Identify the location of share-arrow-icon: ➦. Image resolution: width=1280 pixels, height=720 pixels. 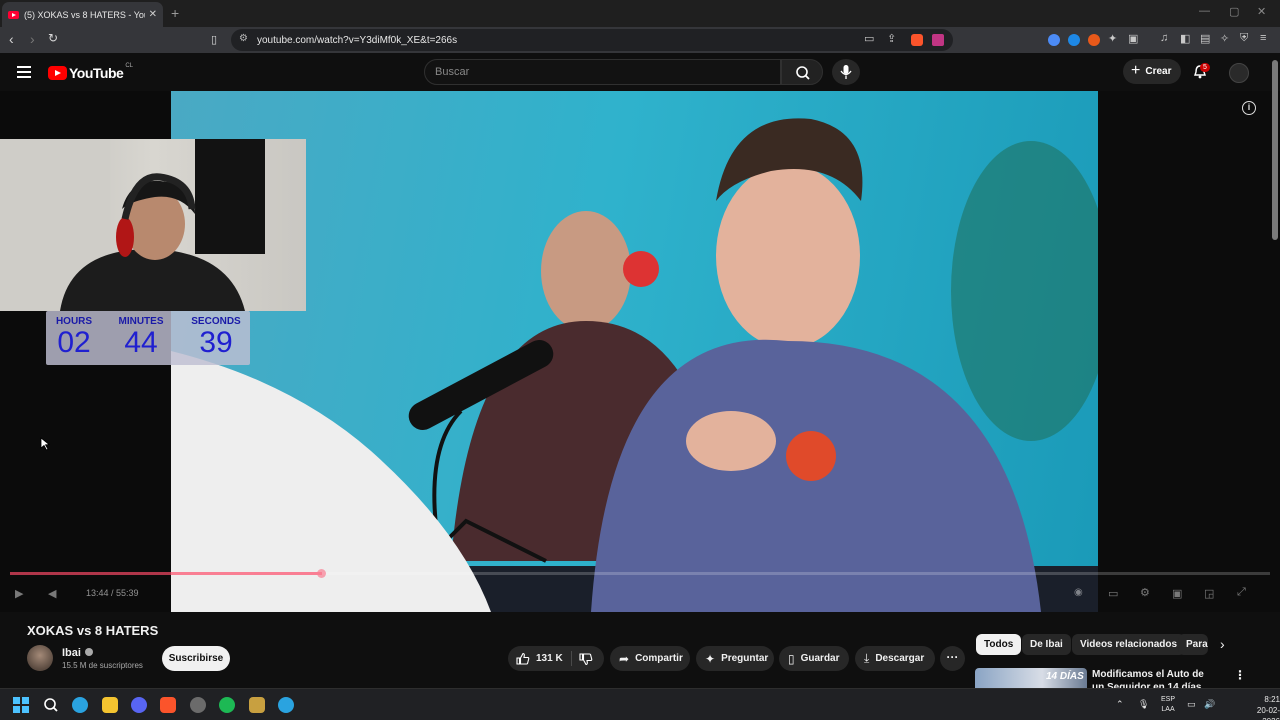
(624, 658).